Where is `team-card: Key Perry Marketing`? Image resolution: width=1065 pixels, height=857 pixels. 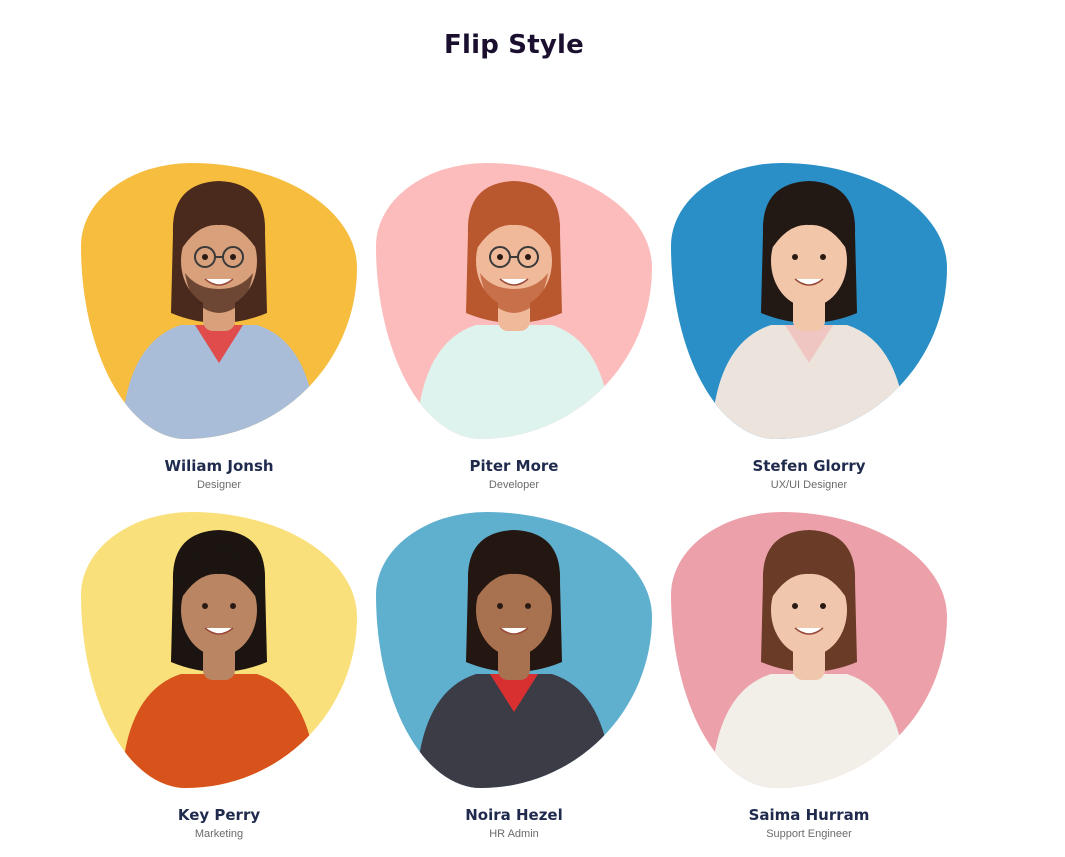
team-card: Key Perry Marketing is located at coordinates (219, 676).